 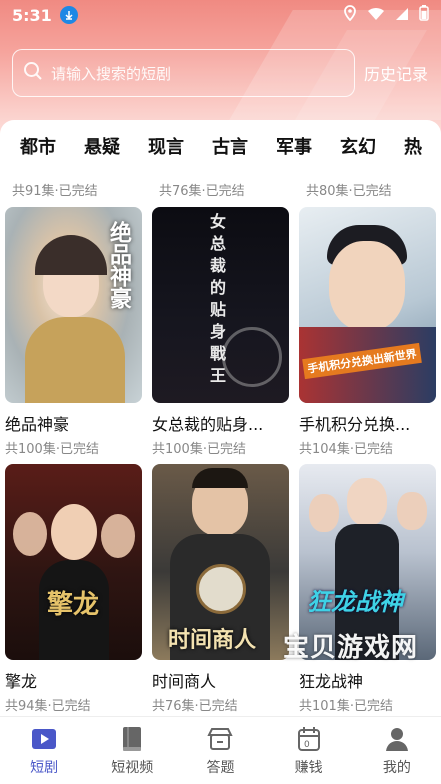 I want to click on poster-image: 时间商人, so click(x=220, y=562).